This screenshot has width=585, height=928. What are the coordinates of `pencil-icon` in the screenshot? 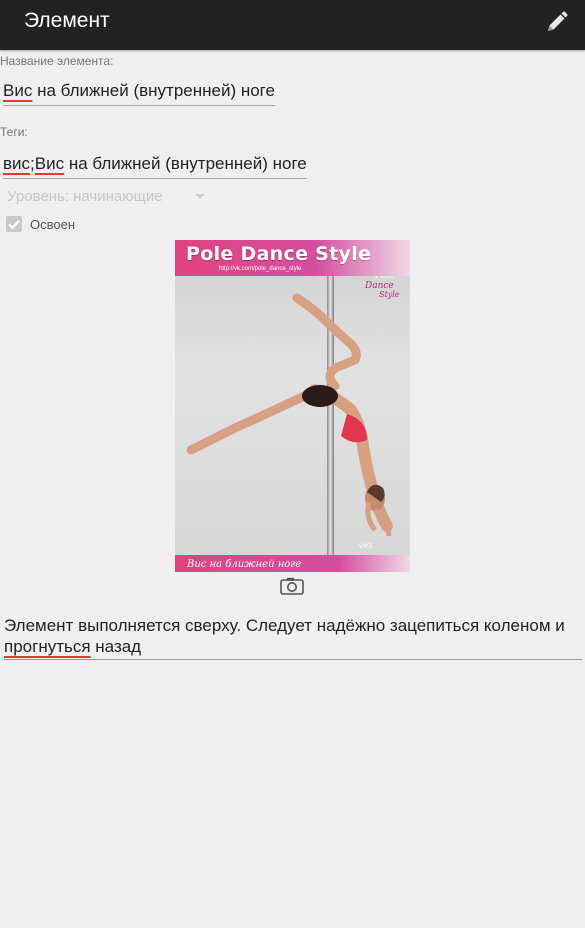 It's located at (557, 24).